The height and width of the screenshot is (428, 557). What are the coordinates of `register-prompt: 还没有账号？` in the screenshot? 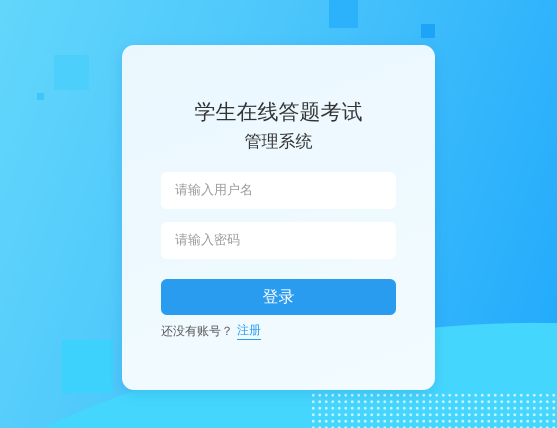 It's located at (197, 331).